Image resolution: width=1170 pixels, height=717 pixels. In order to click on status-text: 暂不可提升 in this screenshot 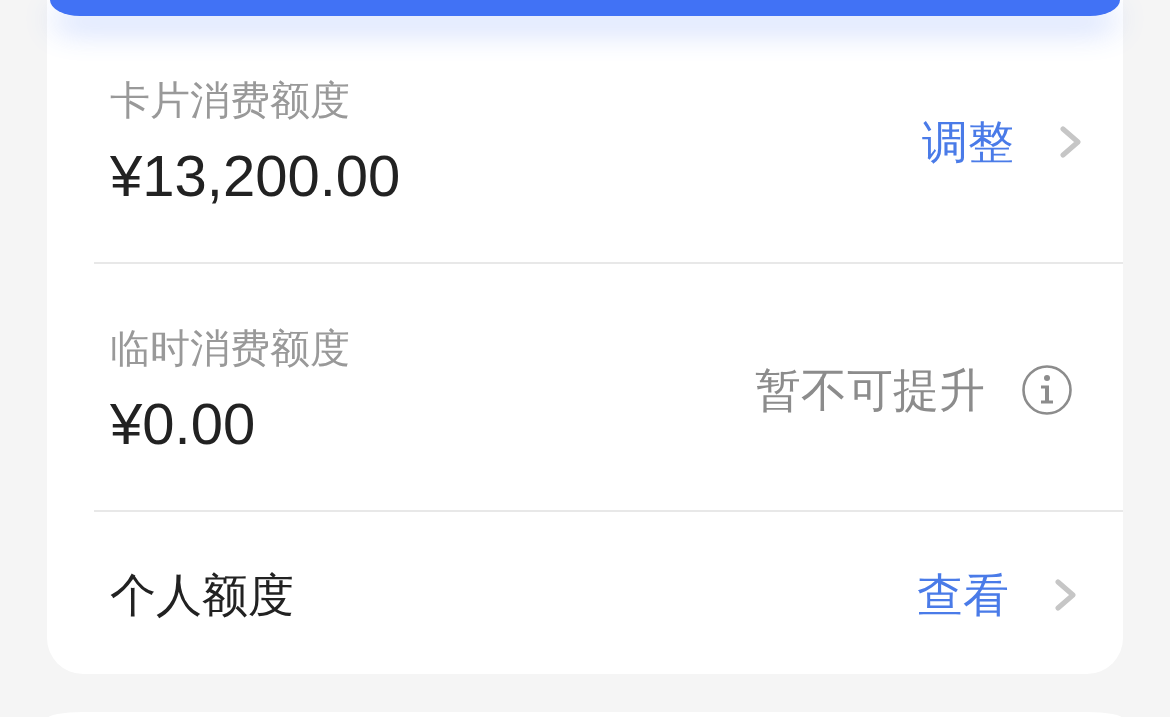, I will do `click(870, 390)`.